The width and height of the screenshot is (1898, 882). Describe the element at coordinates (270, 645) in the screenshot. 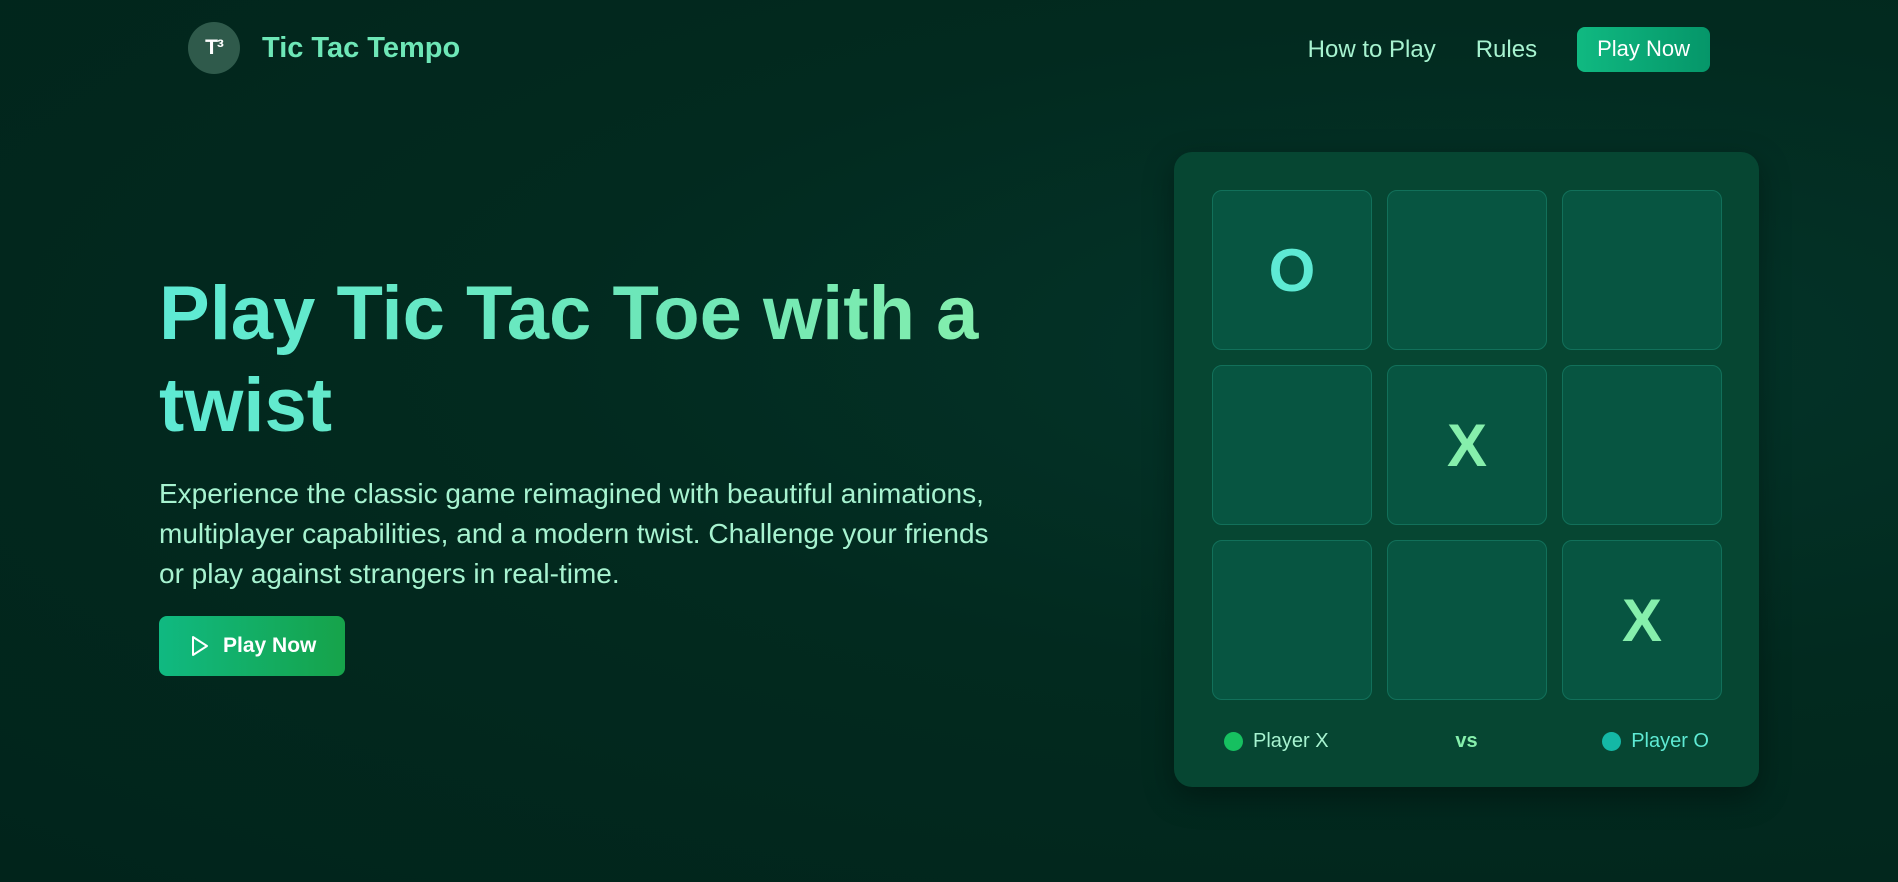

I see `hero-play-now-label: Play Now` at that location.